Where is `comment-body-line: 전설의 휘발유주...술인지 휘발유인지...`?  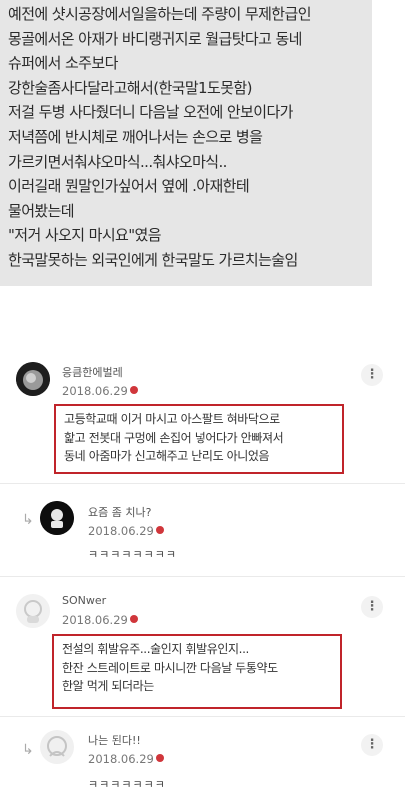
comment-body-line: 전설의 휘발유주...술인지 휘발유인지... is located at coordinates (155, 649).